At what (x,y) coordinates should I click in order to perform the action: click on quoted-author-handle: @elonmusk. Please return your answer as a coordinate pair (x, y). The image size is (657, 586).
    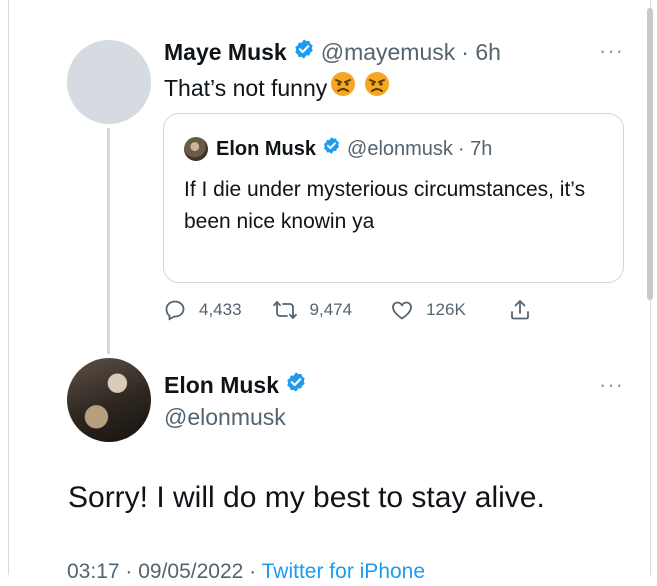
    Looking at the image, I should click on (400, 149).